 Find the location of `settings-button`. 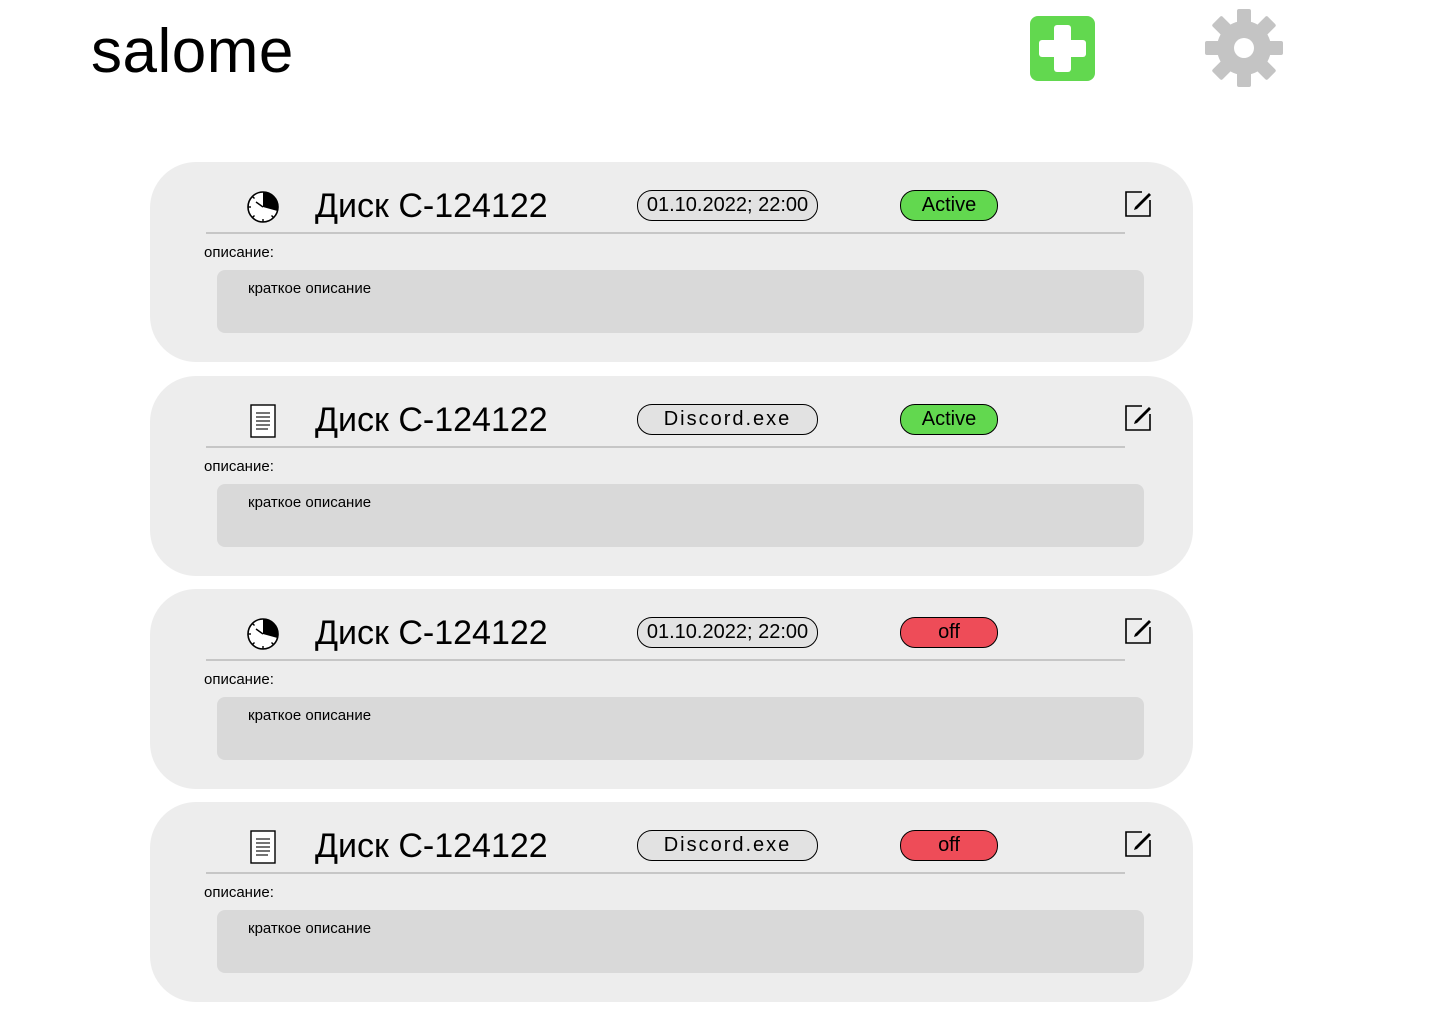

settings-button is located at coordinates (1244, 48).